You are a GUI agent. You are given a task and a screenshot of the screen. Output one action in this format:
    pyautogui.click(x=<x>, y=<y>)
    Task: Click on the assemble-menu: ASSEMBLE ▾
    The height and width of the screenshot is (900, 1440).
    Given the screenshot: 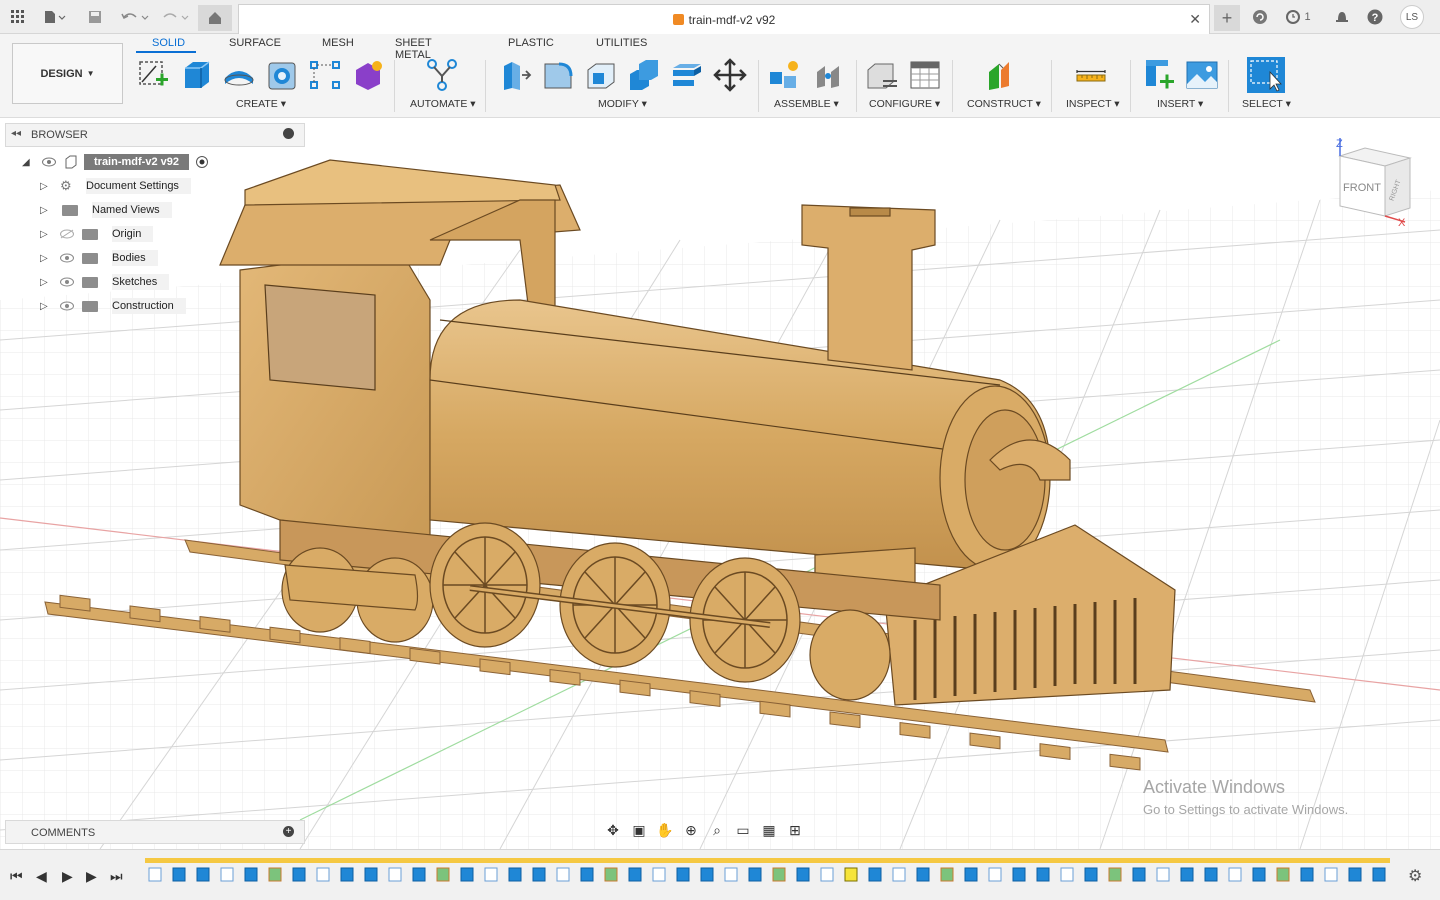 What is the action you would take?
    pyautogui.click(x=806, y=104)
    